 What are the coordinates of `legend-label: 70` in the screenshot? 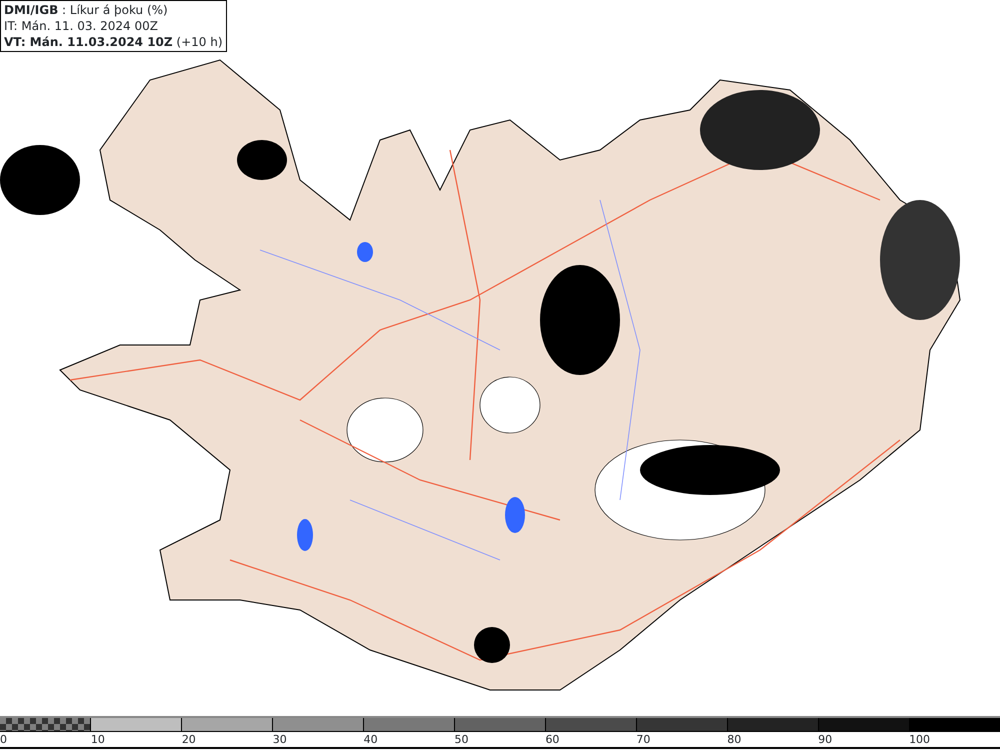 It's located at (643, 739).